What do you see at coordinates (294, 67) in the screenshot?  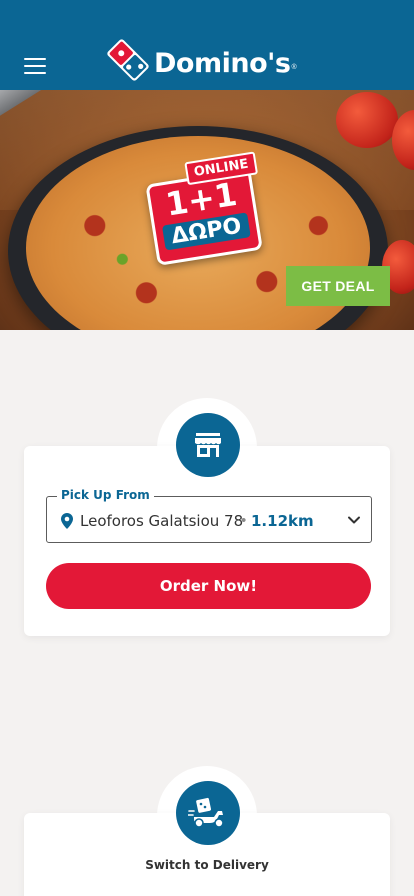 I see `registered-mark: ®` at bounding box center [294, 67].